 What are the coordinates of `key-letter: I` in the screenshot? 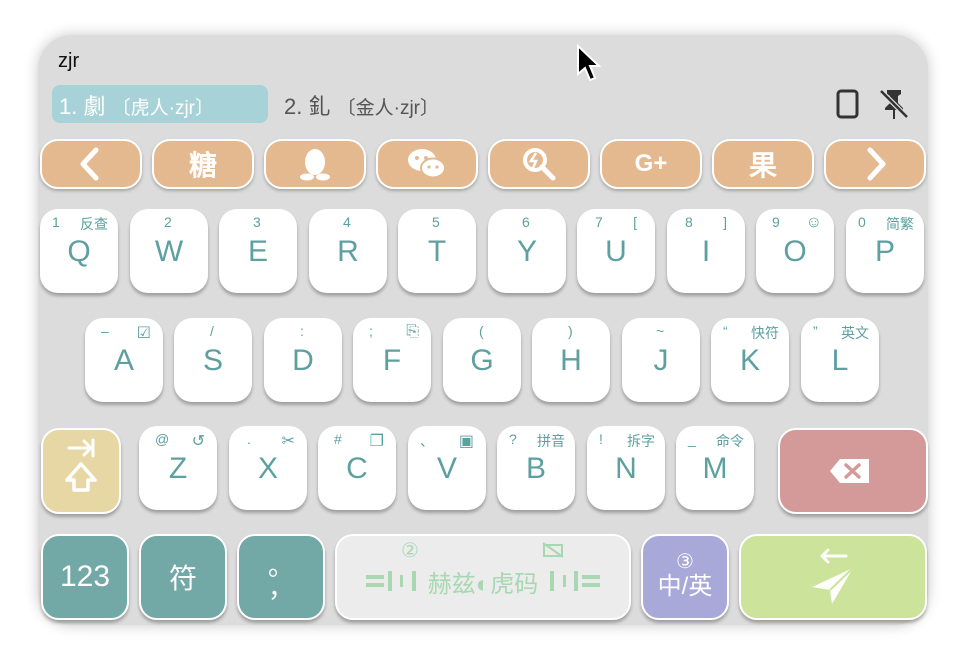 It's located at (706, 251).